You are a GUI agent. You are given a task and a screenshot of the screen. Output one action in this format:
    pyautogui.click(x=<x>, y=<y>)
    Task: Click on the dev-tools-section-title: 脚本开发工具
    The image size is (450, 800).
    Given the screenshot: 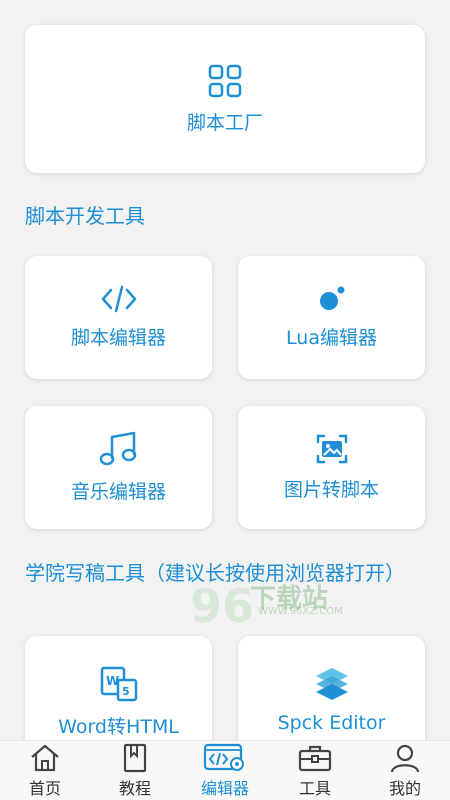 What is the action you would take?
    pyautogui.click(x=85, y=216)
    